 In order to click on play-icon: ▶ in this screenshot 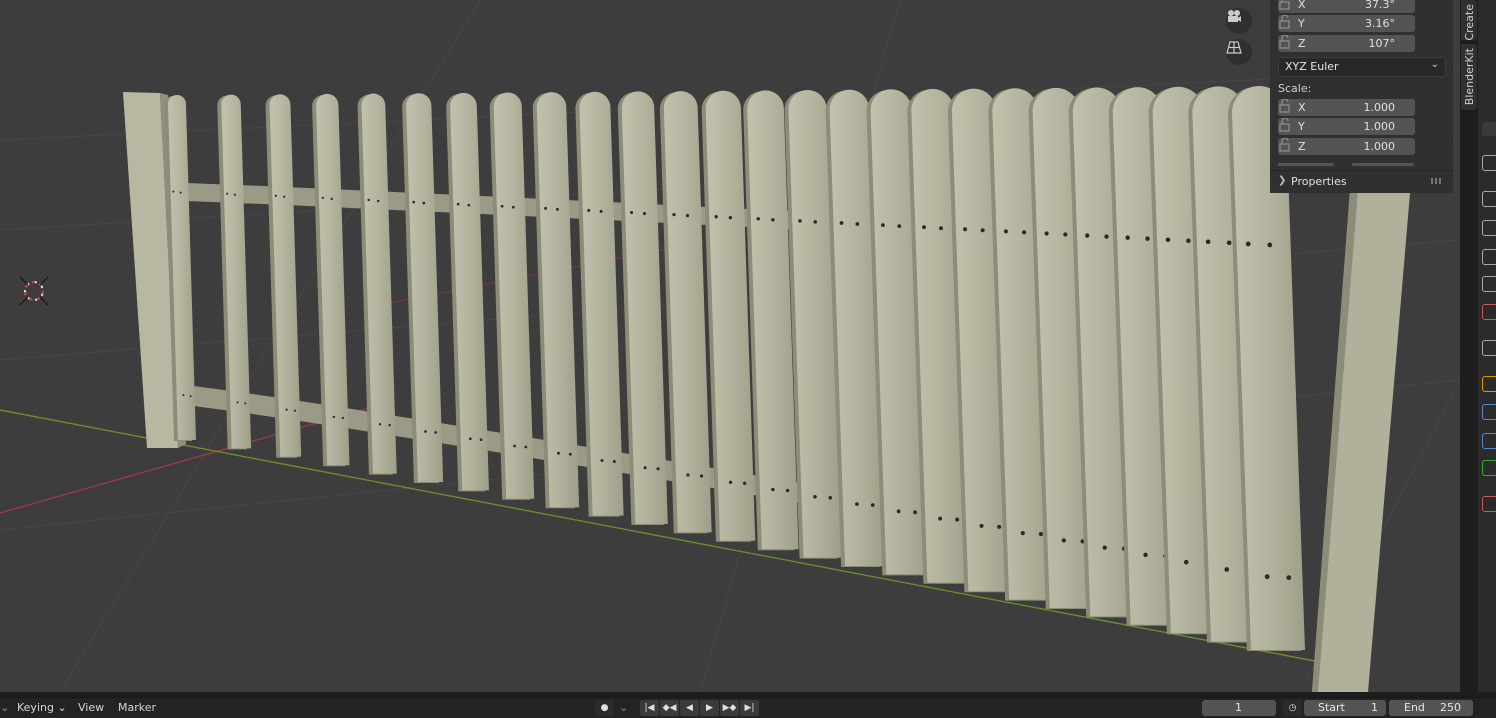, I will do `click(709, 708)`.